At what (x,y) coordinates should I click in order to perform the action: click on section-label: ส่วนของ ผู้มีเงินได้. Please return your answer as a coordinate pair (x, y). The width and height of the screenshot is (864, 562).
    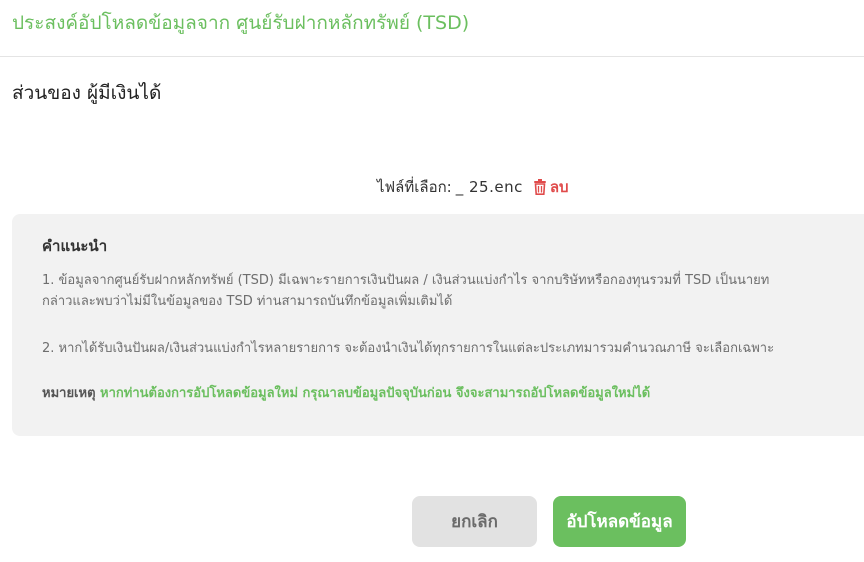
    Looking at the image, I should click on (87, 93).